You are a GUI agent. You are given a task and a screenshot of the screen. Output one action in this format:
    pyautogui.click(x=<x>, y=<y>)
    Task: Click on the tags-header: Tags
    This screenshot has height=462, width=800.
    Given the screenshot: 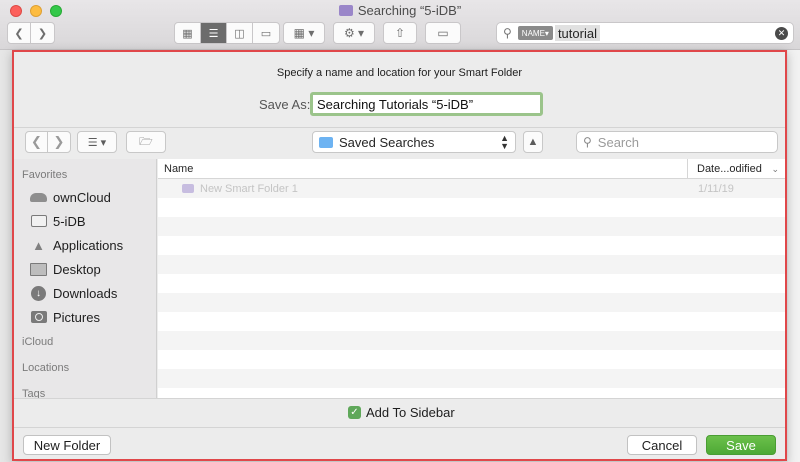 What is the action you would take?
    pyautogui.click(x=85, y=389)
    